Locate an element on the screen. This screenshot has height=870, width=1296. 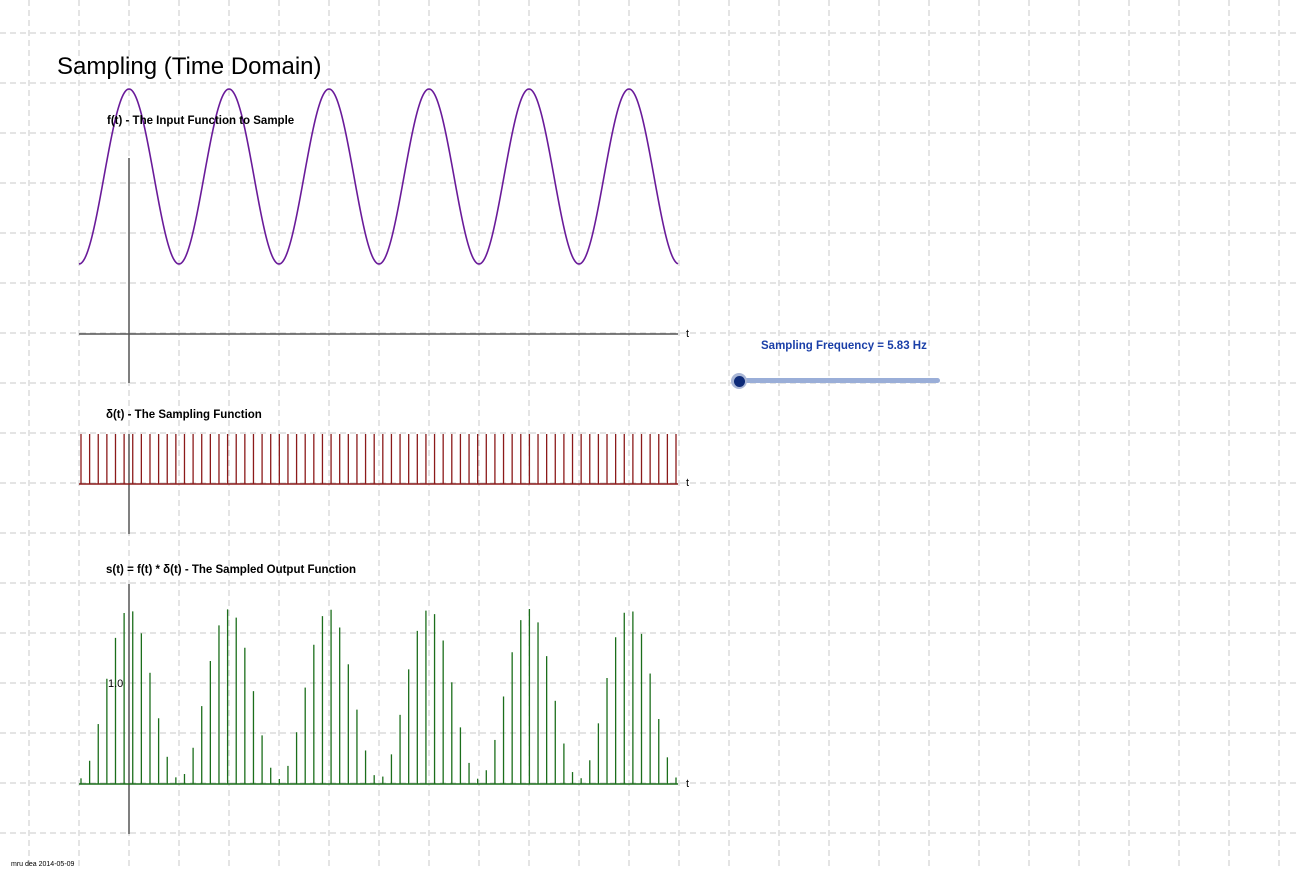
slider-handle-dot is located at coordinates (739, 381).